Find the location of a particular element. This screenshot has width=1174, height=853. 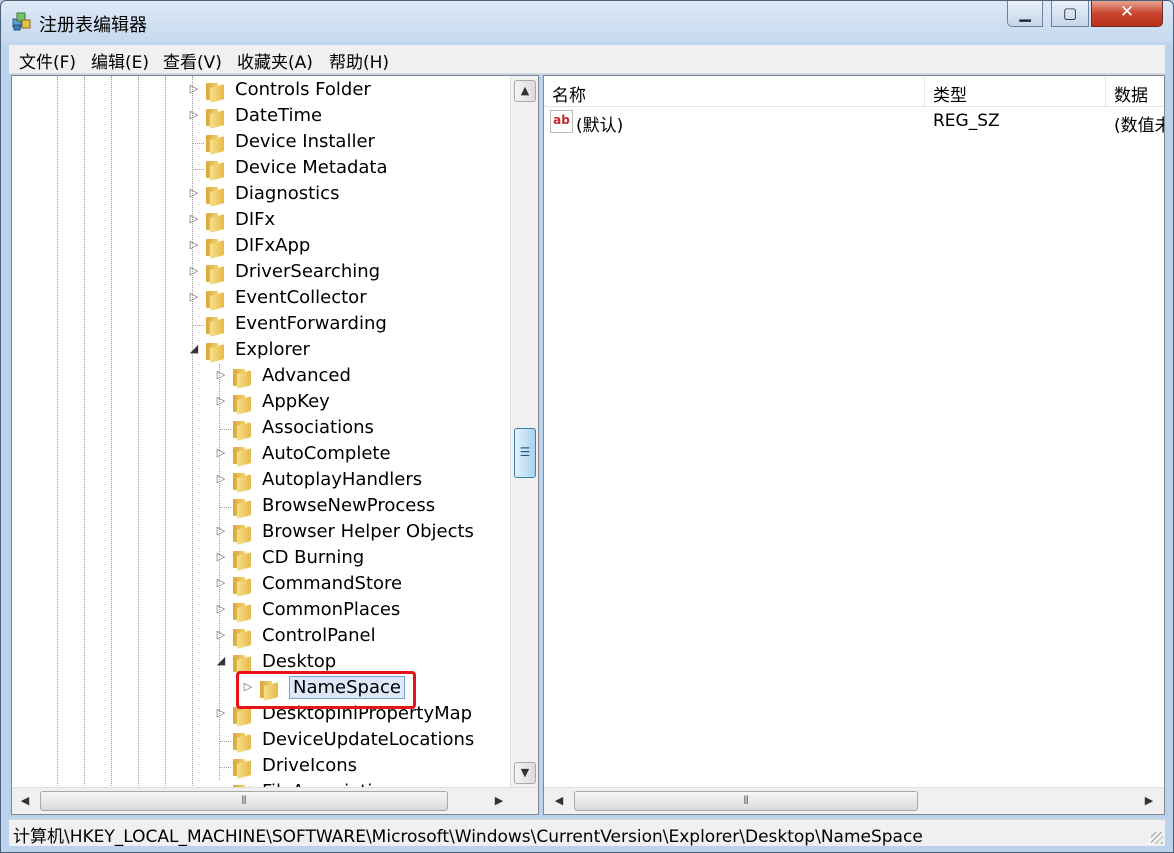

scroll-up-button: ▲ is located at coordinates (525, 91).